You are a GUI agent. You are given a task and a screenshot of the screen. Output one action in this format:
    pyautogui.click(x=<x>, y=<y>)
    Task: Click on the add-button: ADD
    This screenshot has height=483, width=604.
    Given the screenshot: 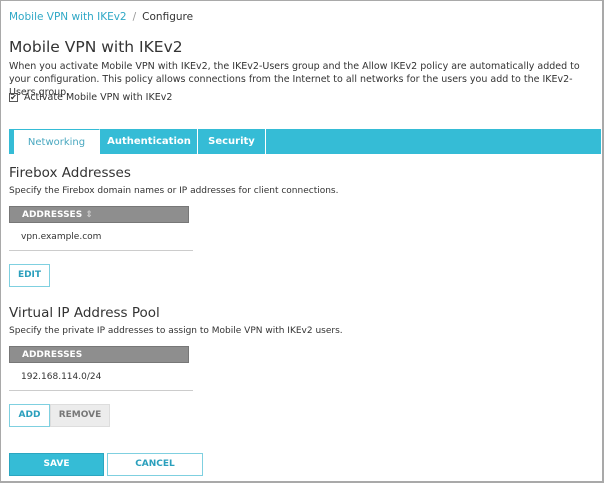 What is the action you would take?
    pyautogui.click(x=29, y=415)
    